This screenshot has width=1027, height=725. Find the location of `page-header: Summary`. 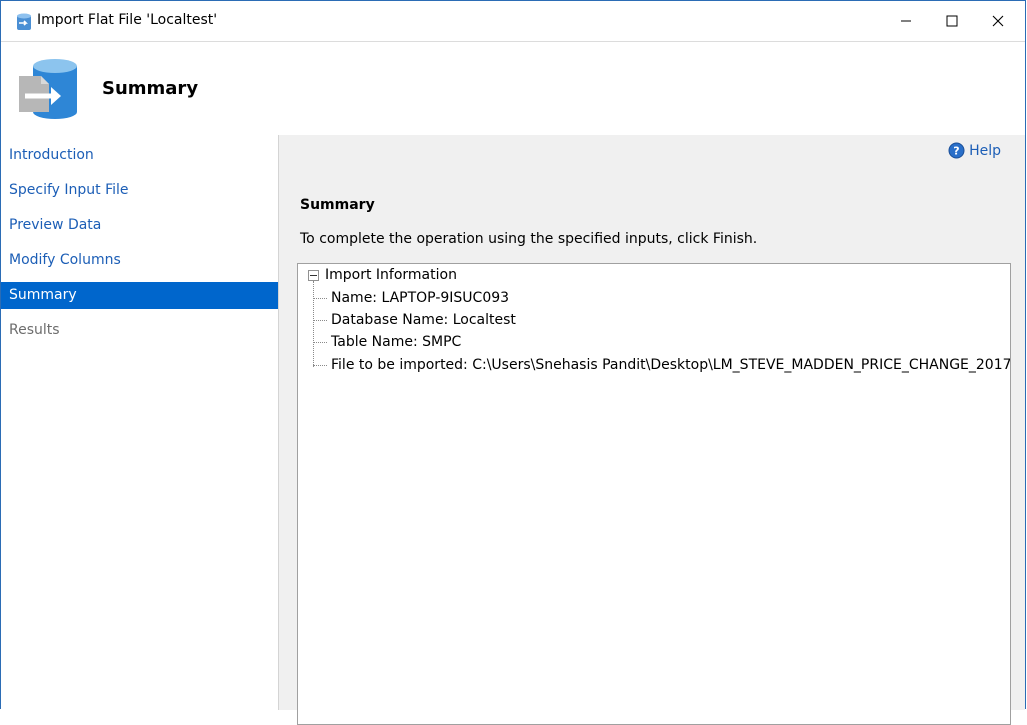

page-header: Summary is located at coordinates (513, 88).